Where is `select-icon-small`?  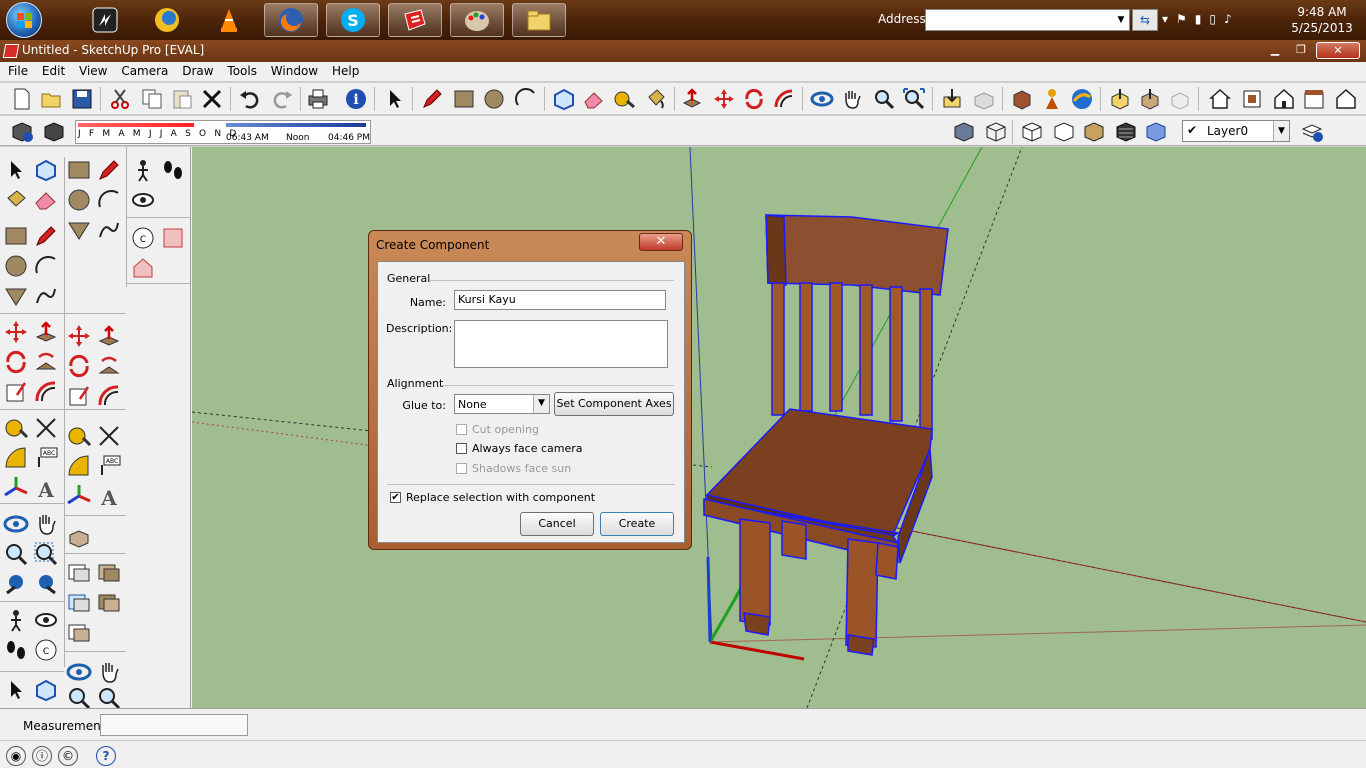
select-icon-small is located at coordinates (16, 690).